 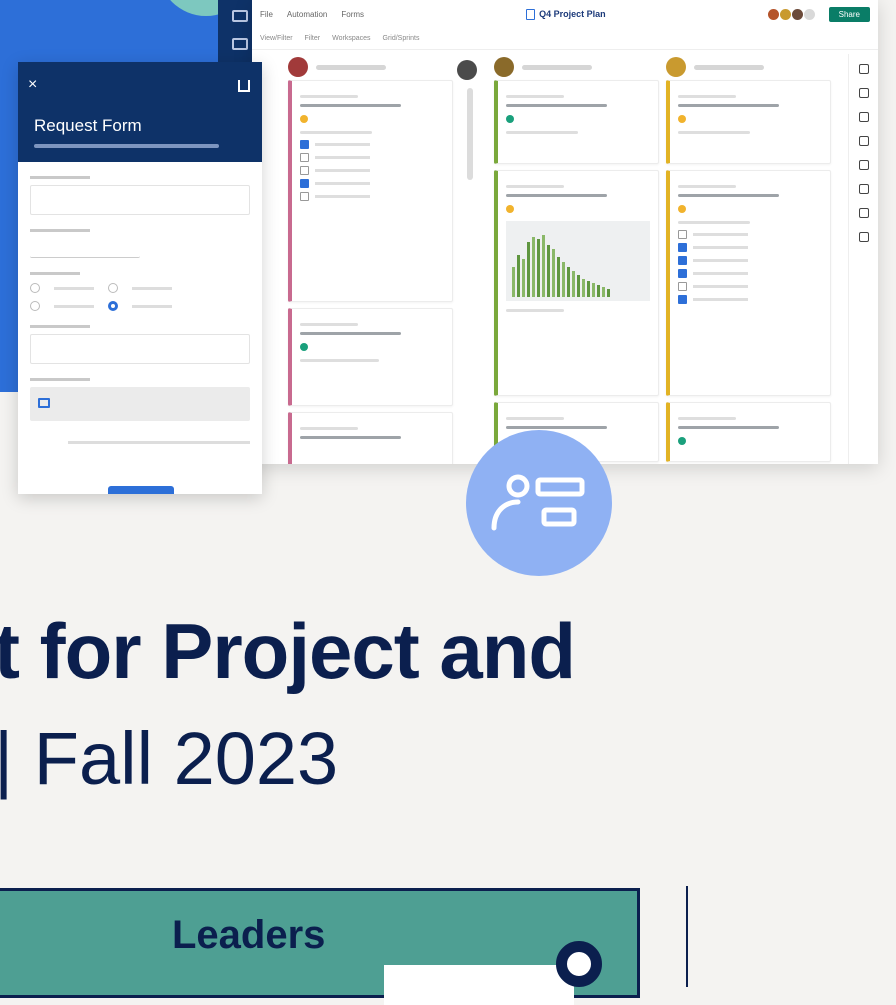 I want to click on close-icon: ×, so click(x=32, y=85).